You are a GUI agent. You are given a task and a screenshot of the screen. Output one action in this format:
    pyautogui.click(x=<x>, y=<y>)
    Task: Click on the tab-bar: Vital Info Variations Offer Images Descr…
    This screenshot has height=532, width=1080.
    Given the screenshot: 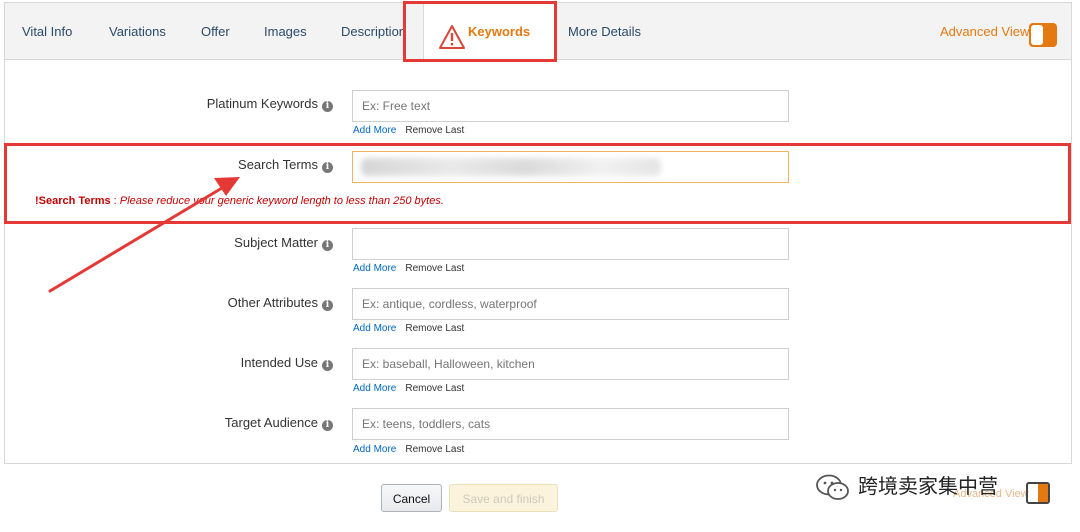 What is the action you would take?
    pyautogui.click(x=538, y=32)
    